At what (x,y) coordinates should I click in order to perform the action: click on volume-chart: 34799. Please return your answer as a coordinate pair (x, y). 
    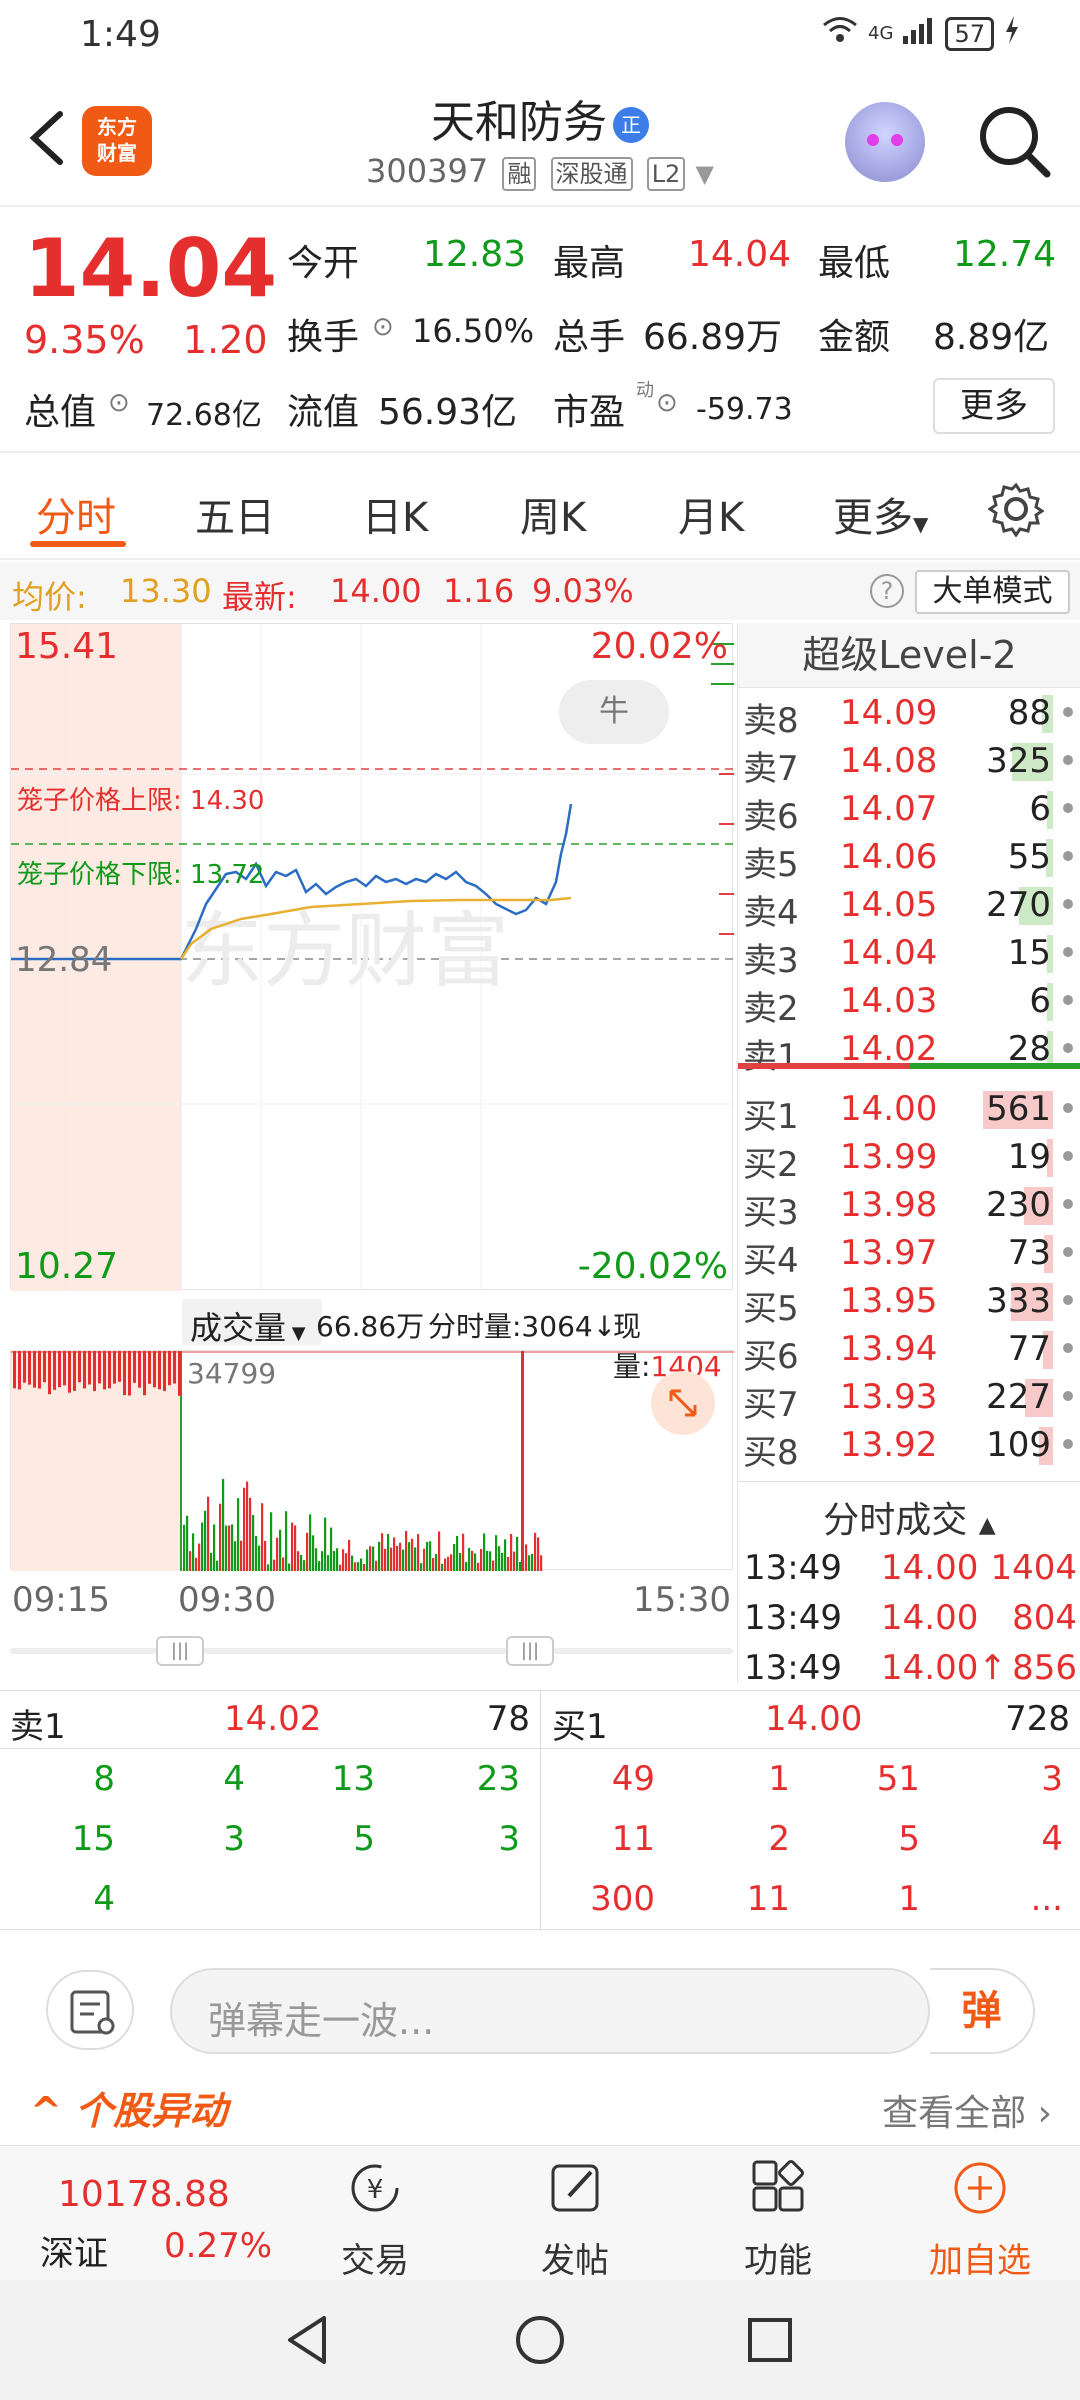
    Looking at the image, I should click on (372, 1460).